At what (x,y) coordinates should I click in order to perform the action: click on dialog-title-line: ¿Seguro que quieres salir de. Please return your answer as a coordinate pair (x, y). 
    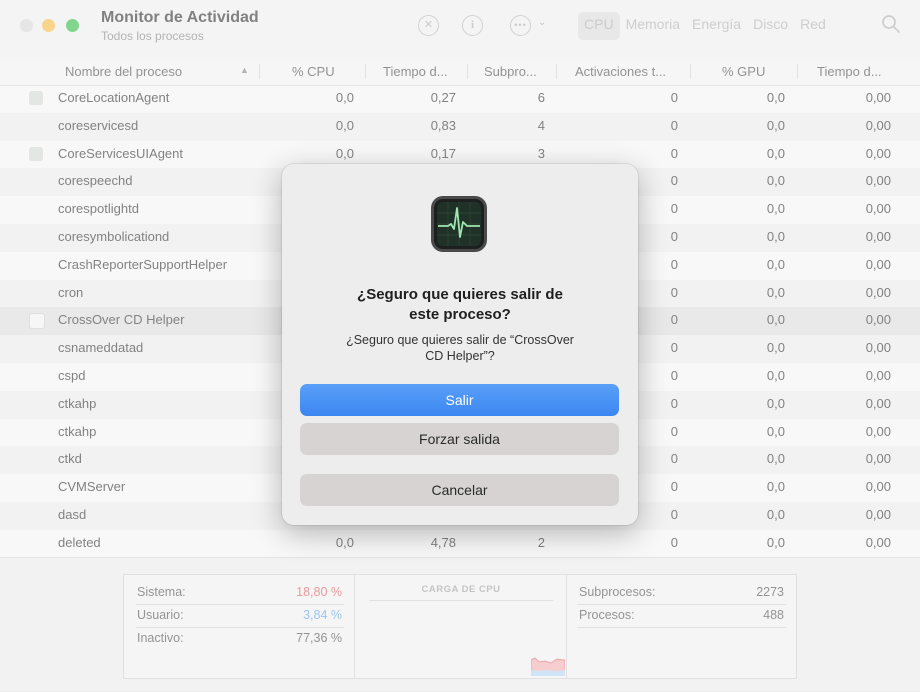
    Looking at the image, I should click on (460, 294).